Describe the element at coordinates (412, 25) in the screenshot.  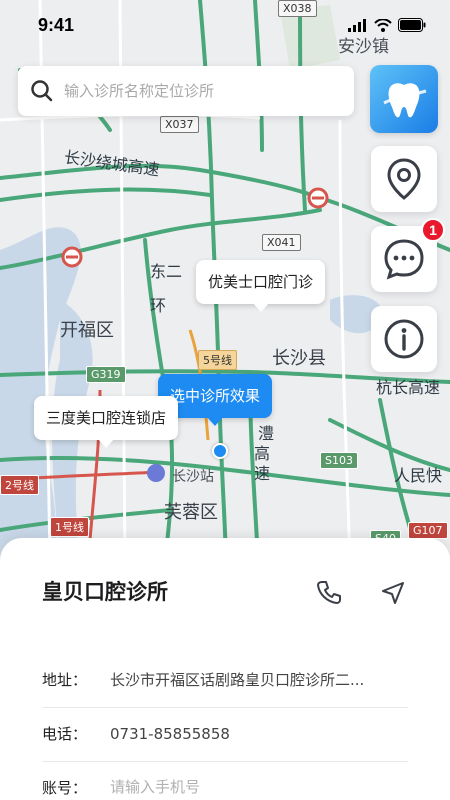
I see `battery-icon` at that location.